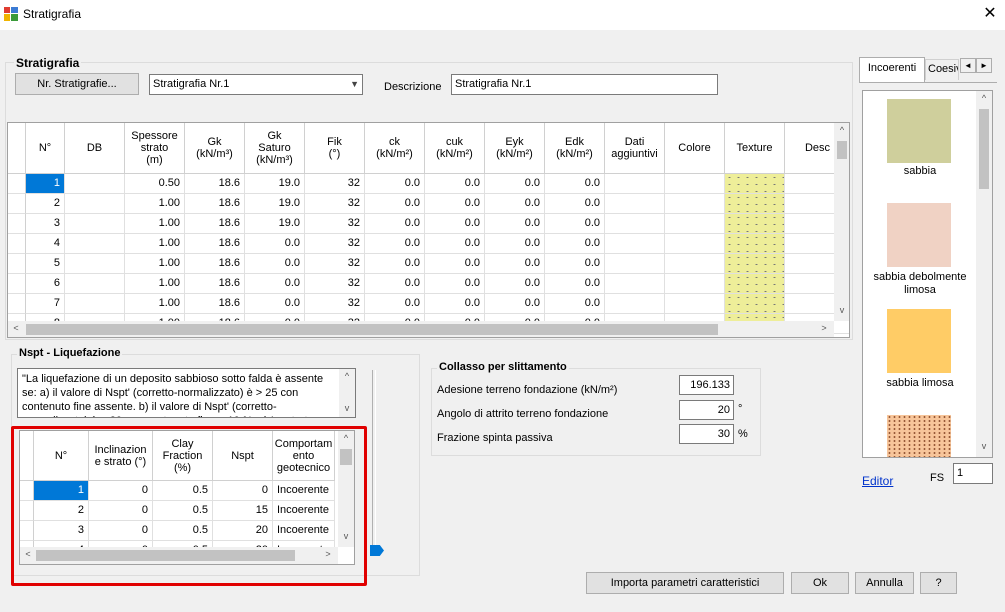  What do you see at coordinates (755, 148) in the screenshot?
I see `column-header: Texture` at bounding box center [755, 148].